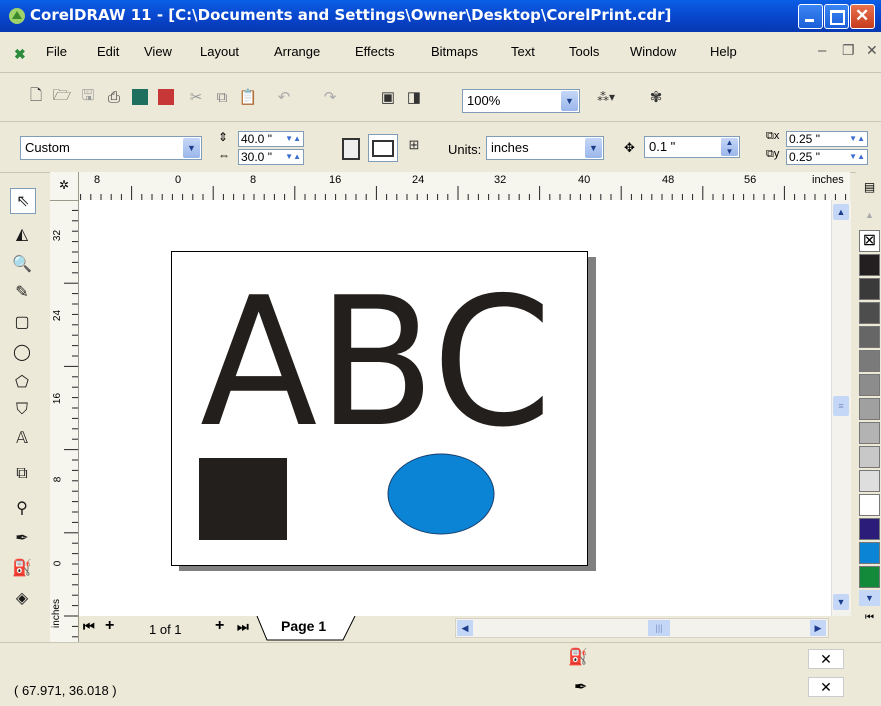  Describe the element at coordinates (248, 97) in the screenshot. I see `paste-icon: 📋` at that location.